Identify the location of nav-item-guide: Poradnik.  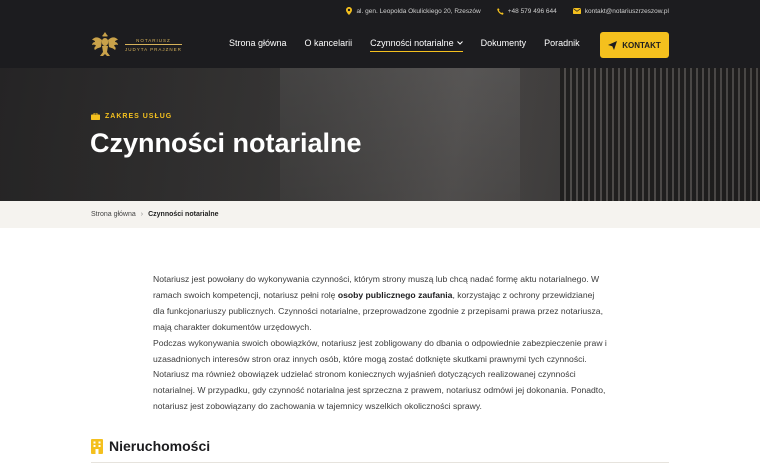
(562, 45).